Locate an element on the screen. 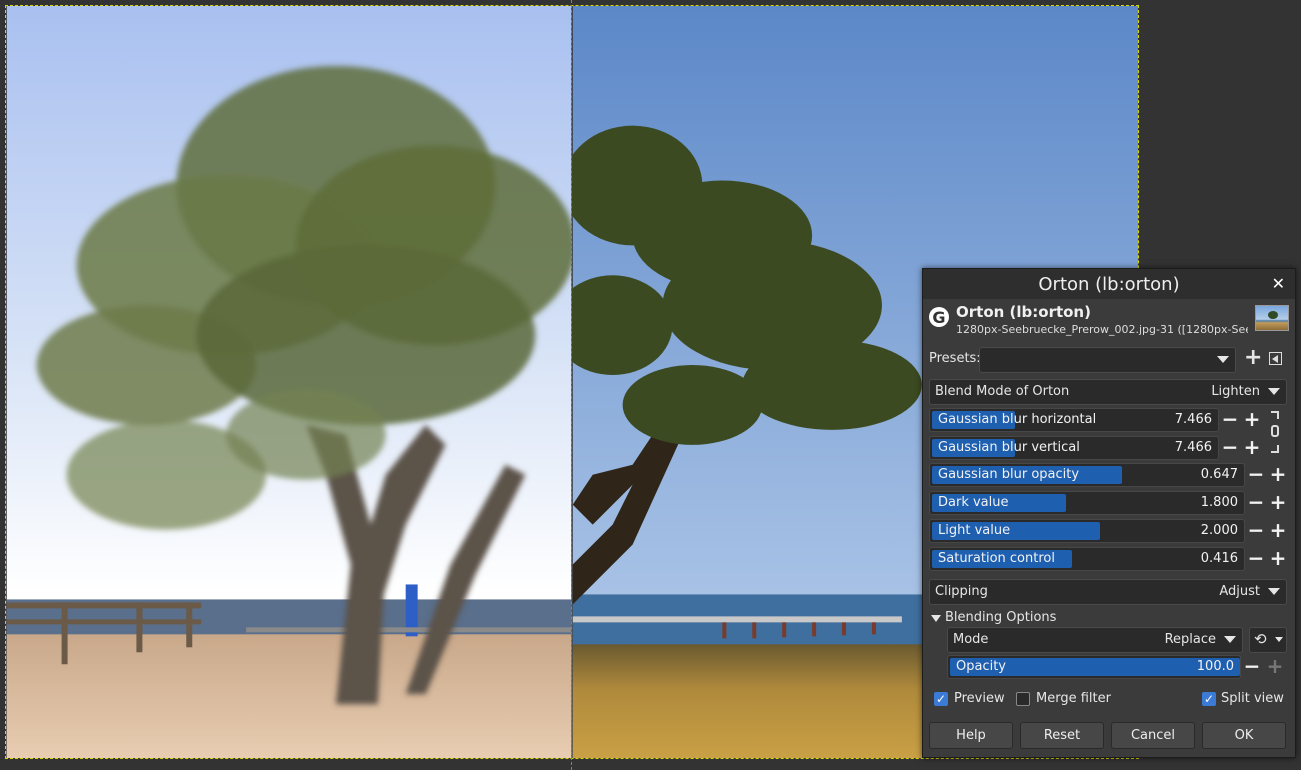 The height and width of the screenshot is (770, 1301). split-view-guide is located at coordinates (571, 385).